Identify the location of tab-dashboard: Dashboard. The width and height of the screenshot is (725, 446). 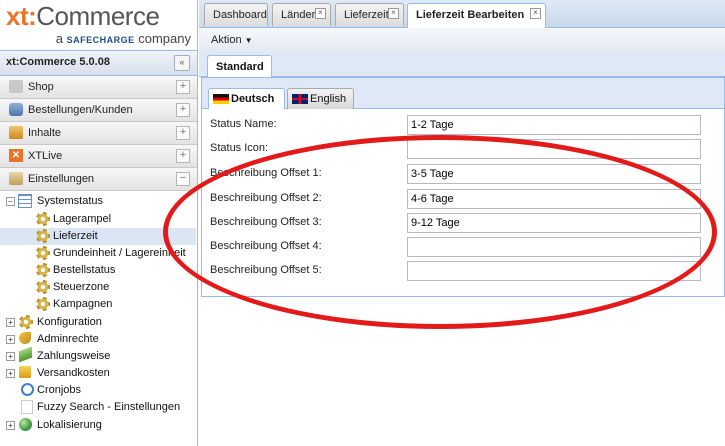
(236, 14).